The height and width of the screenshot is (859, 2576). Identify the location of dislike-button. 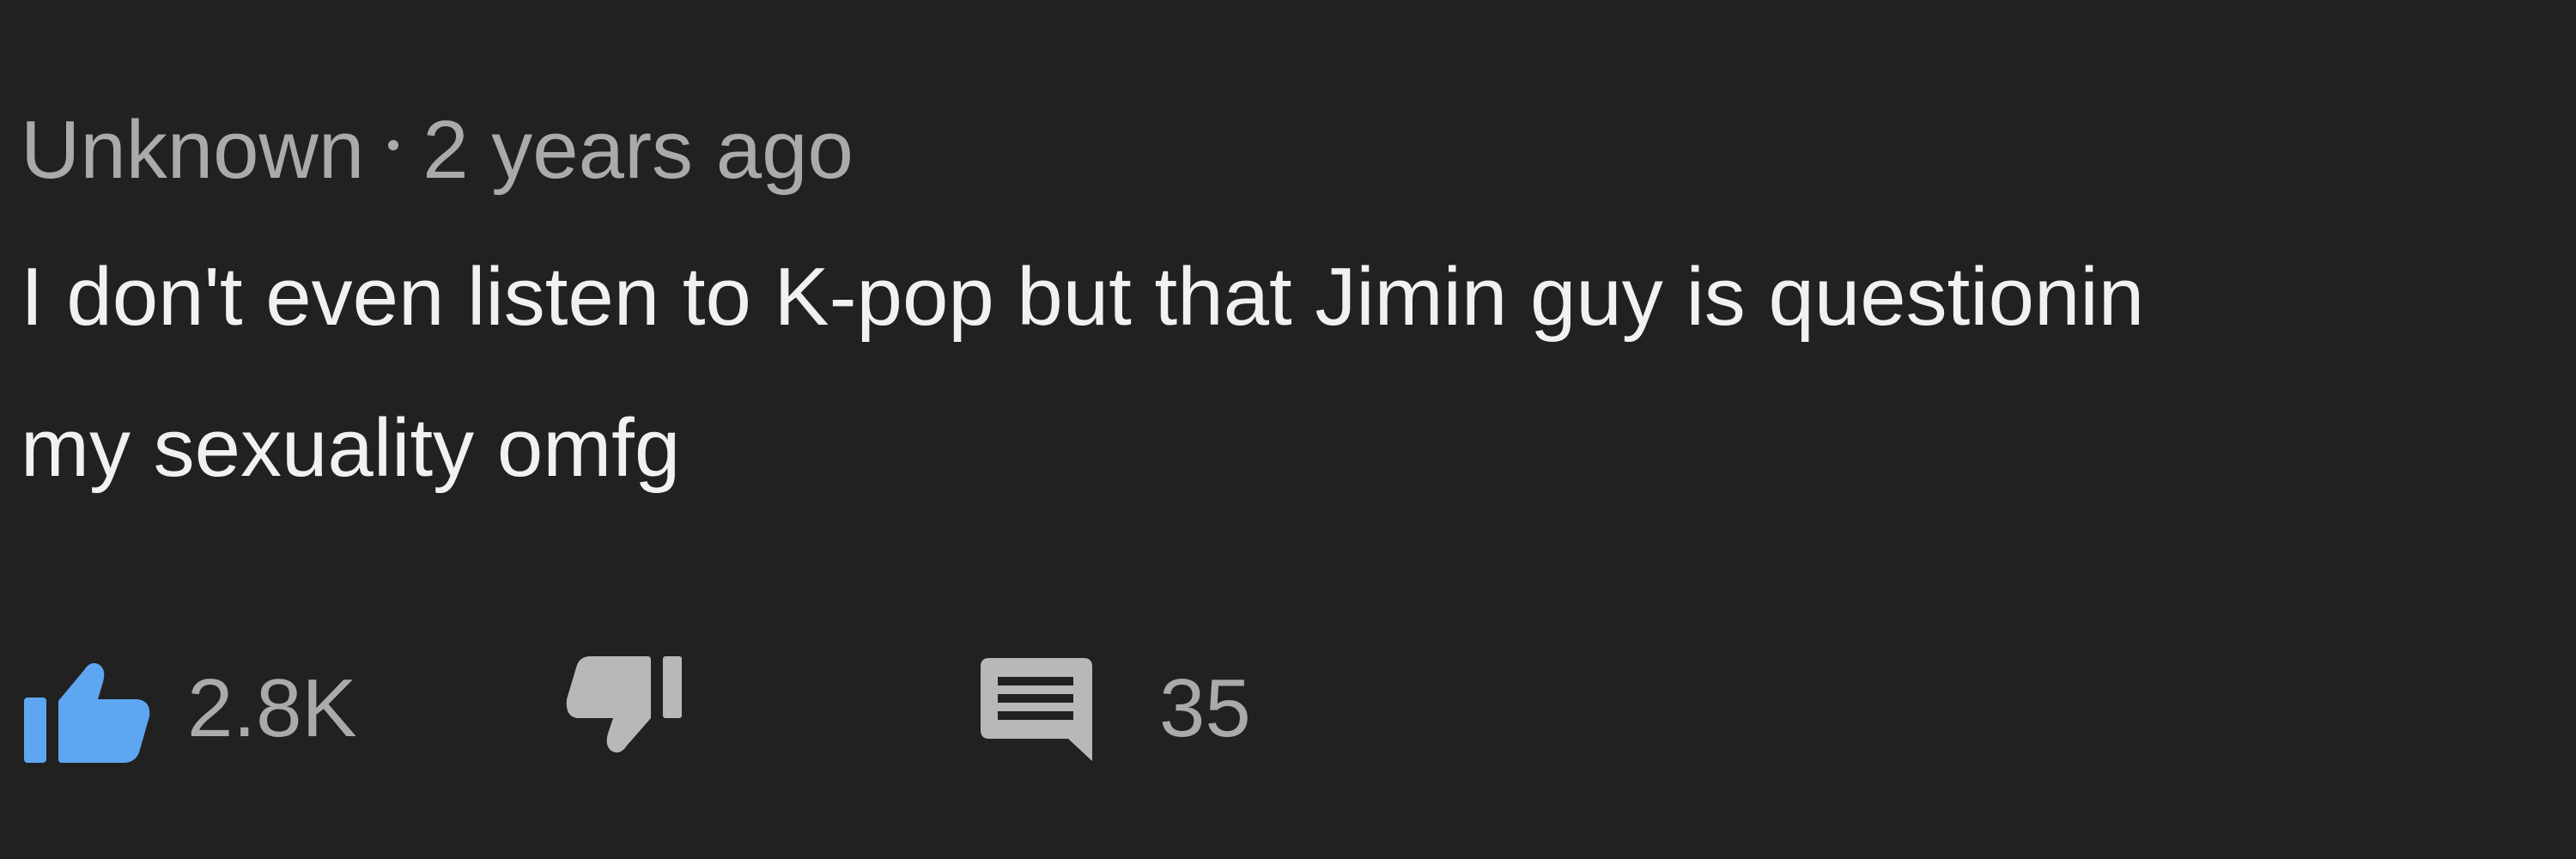
(627, 709).